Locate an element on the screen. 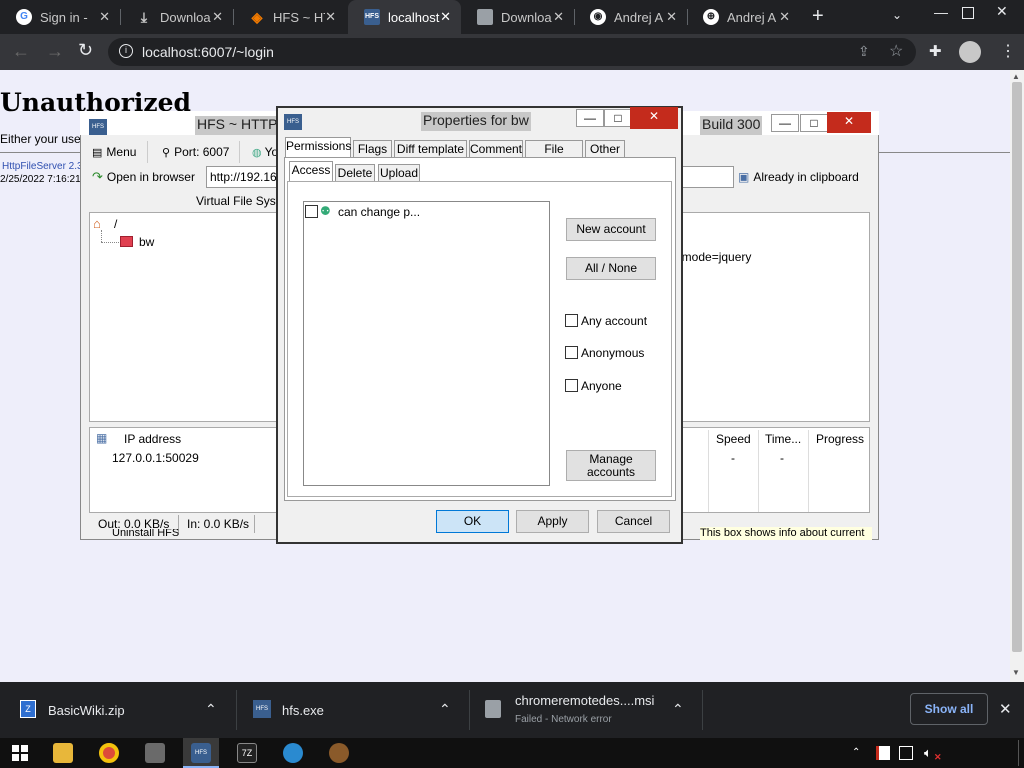 This screenshot has height=768, width=1024. file-explorer-icon is located at coordinates (63, 753).